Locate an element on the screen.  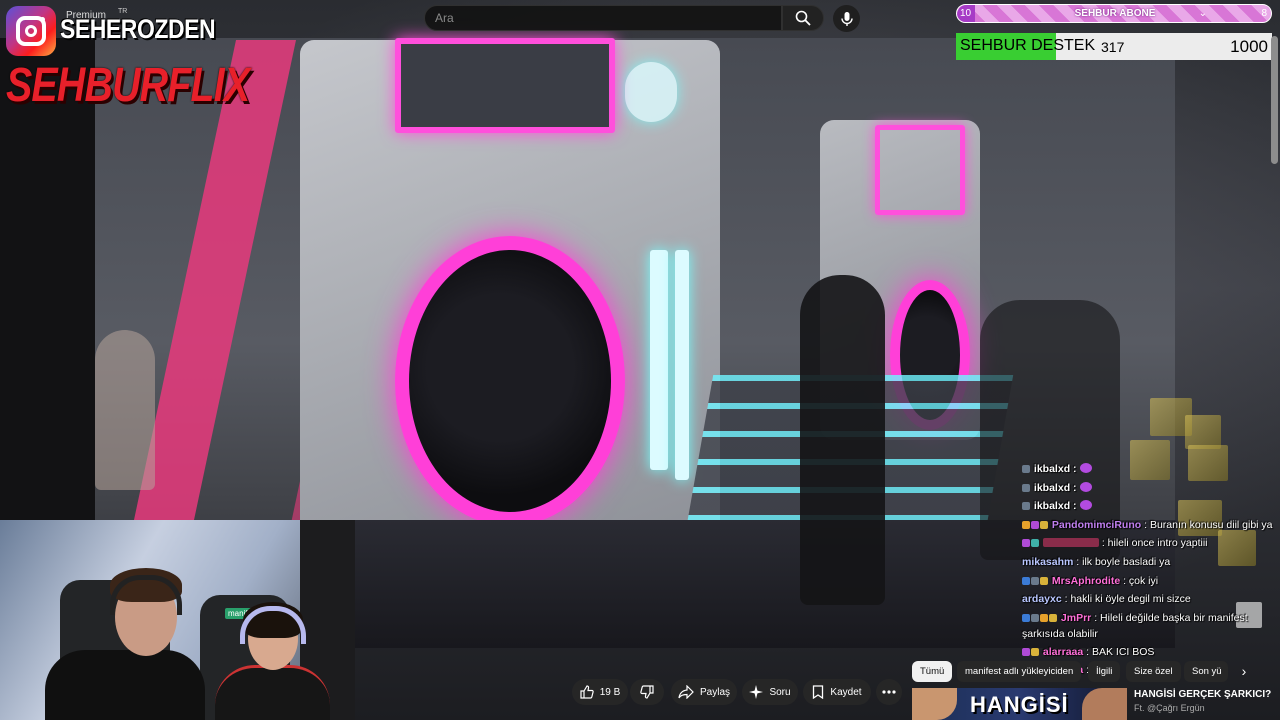
donation-goal-label: SEHBUR DESTEK is located at coordinates (1028, 45).